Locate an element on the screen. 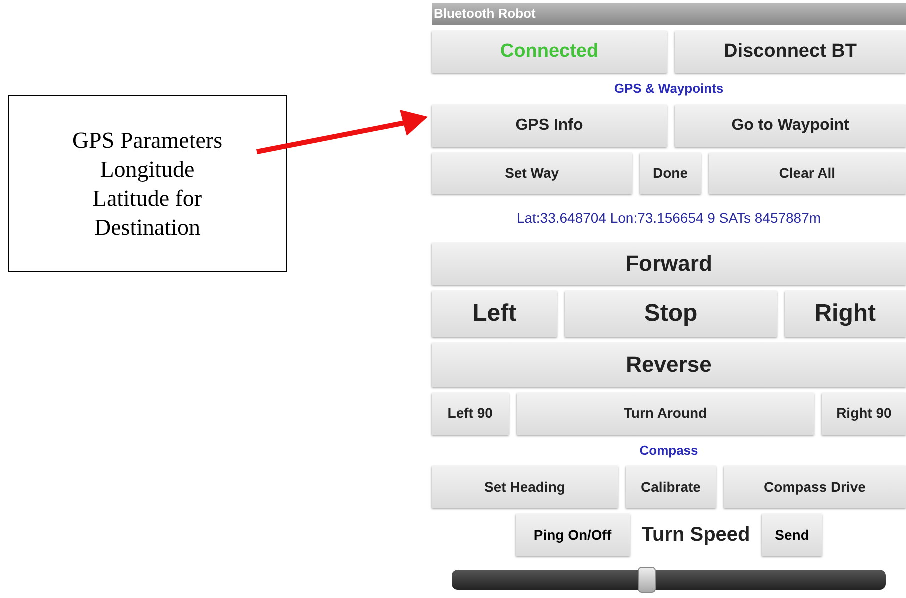 This screenshot has width=906, height=598. control-button: Right is located at coordinates (845, 313).